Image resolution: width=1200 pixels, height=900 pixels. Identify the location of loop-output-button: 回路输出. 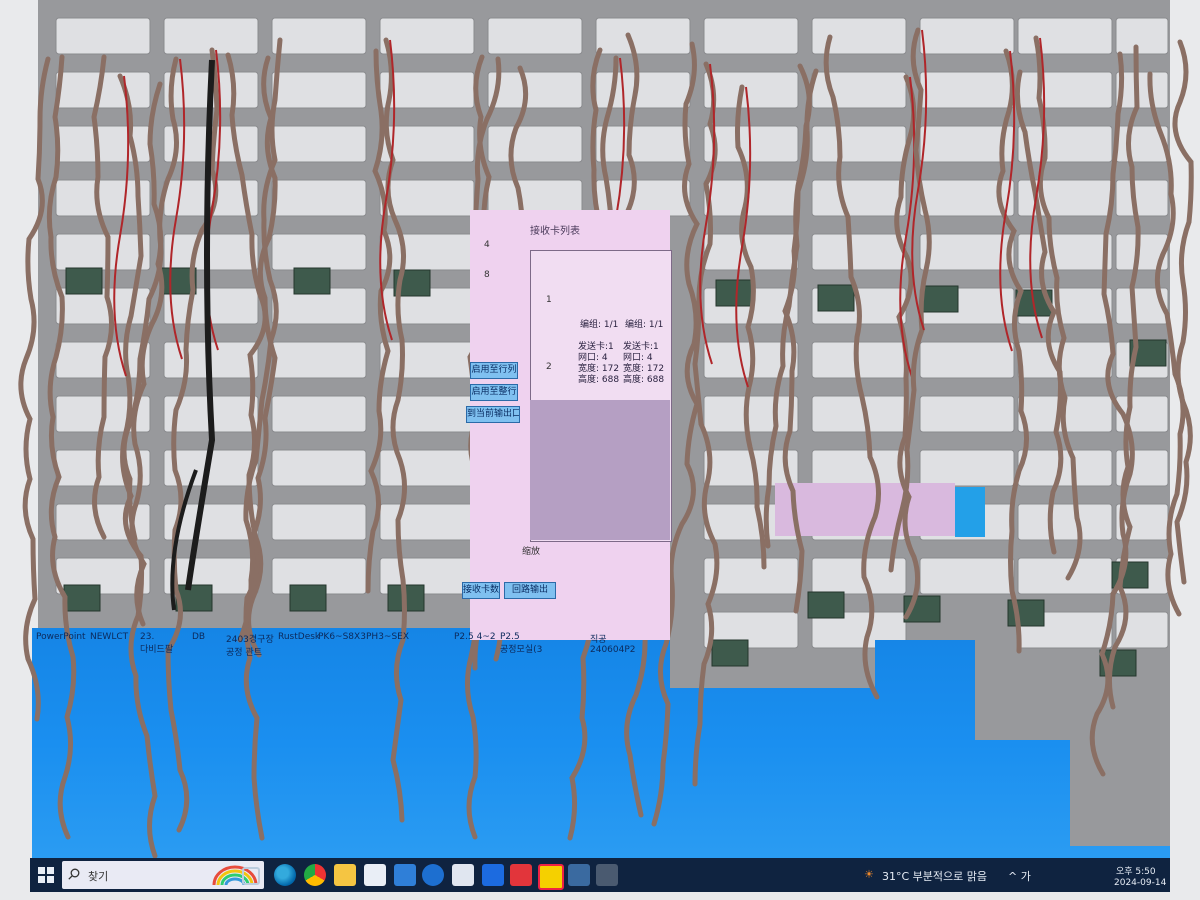
(530, 590).